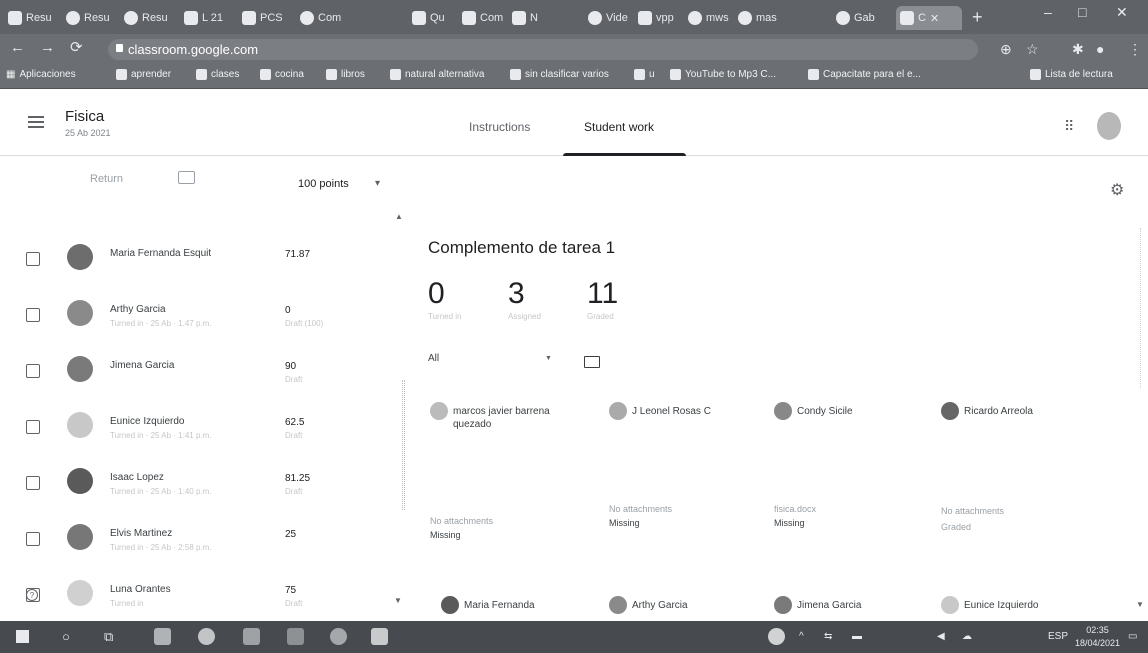 The height and width of the screenshot is (653, 1148). What do you see at coordinates (1135, 49) in the screenshot?
I see `browser-menu-icon: ⋮` at bounding box center [1135, 49].